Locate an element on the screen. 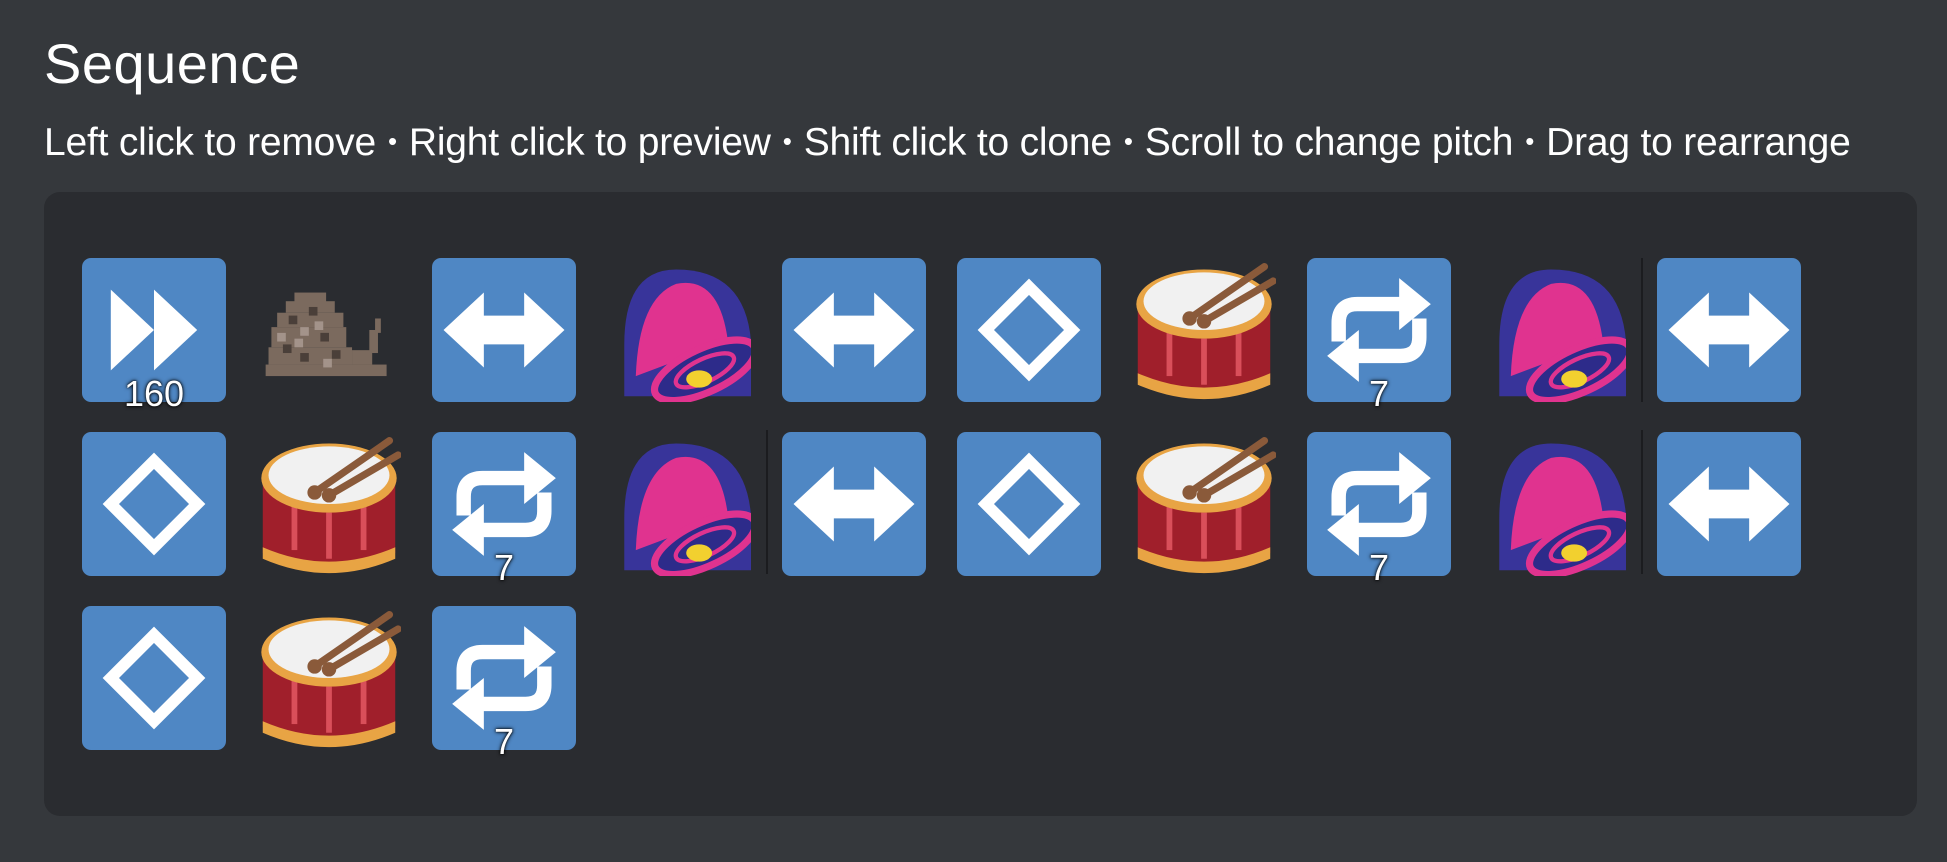 This screenshot has width=1947, height=862. instruction-remove: Left click to remove is located at coordinates (210, 142).